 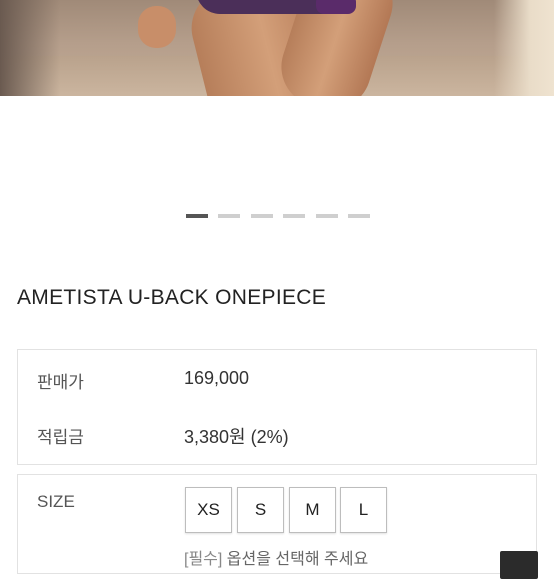 What do you see at coordinates (208, 510) in the screenshot?
I see `size-option-xs: XS` at bounding box center [208, 510].